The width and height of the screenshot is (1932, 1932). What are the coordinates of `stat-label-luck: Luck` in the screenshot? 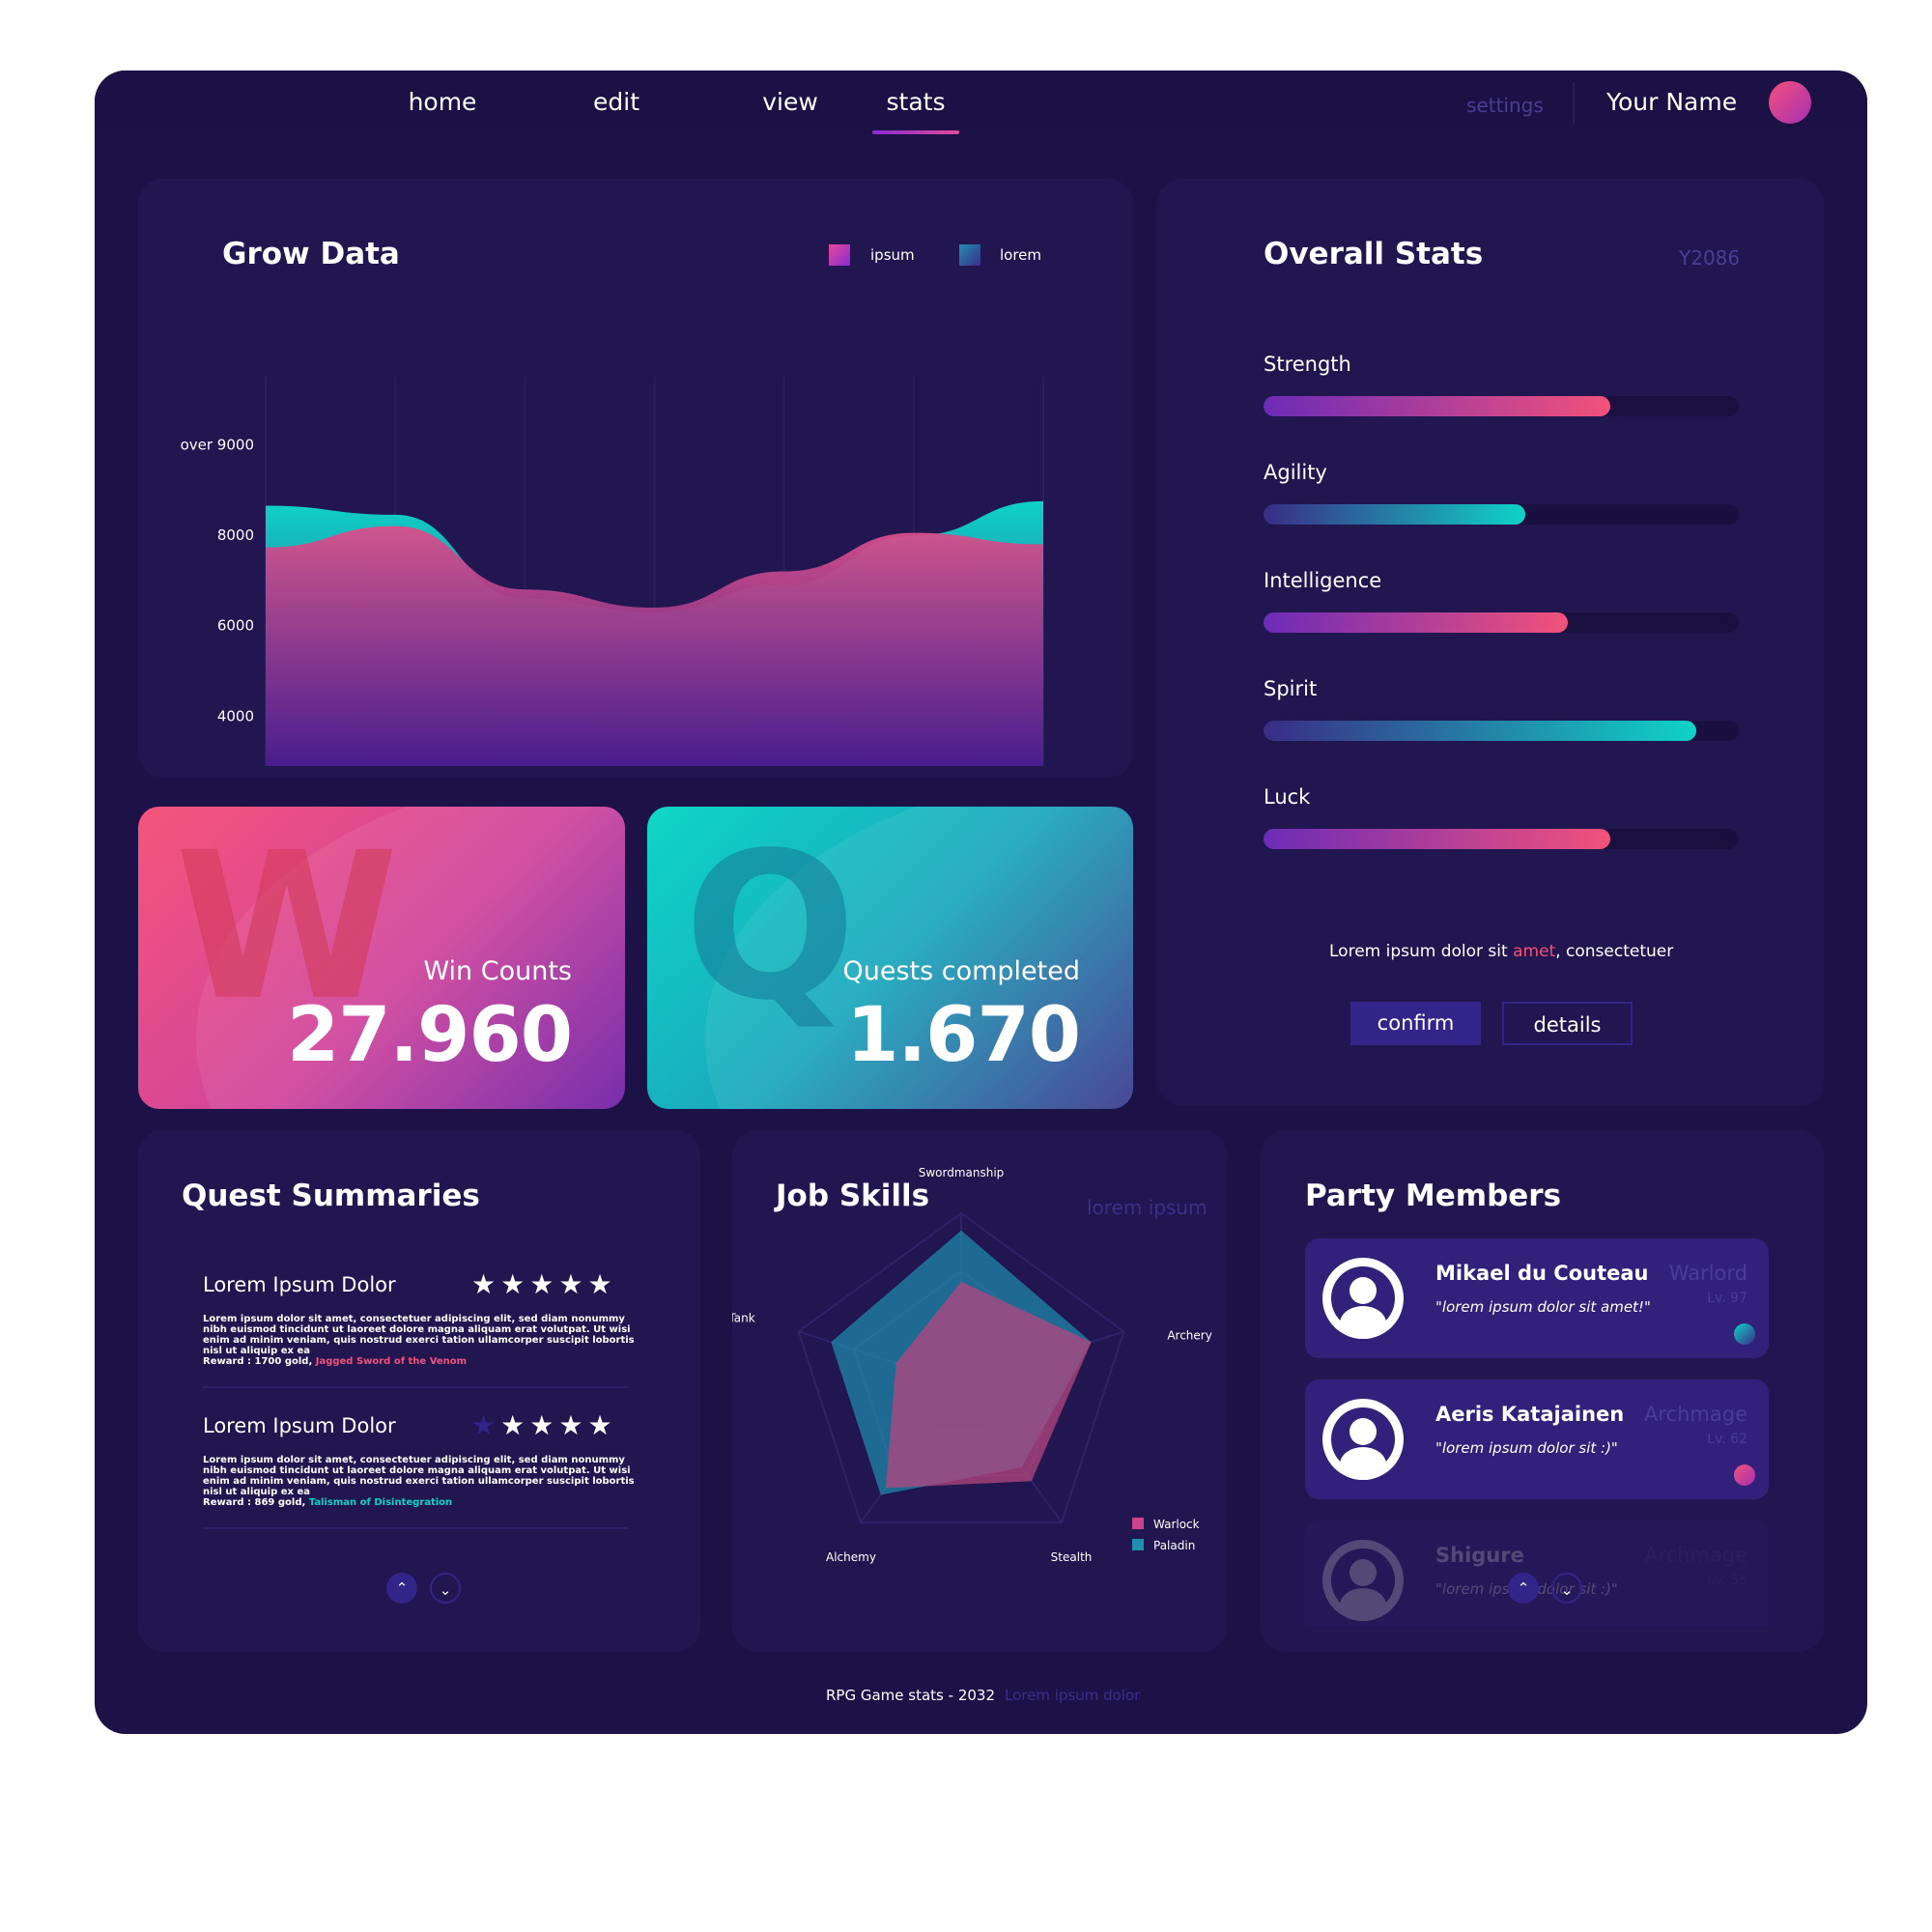 It's located at (1287, 797).